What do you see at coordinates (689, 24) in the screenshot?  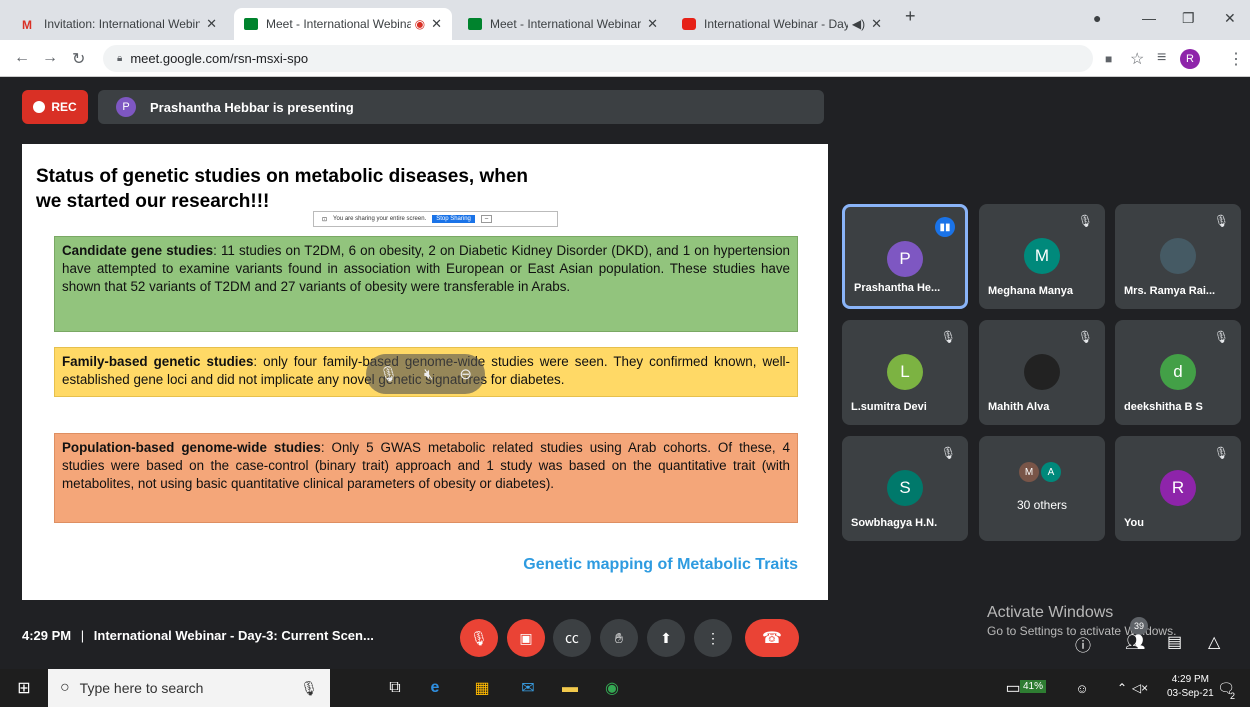 I see `youtube-icon` at bounding box center [689, 24].